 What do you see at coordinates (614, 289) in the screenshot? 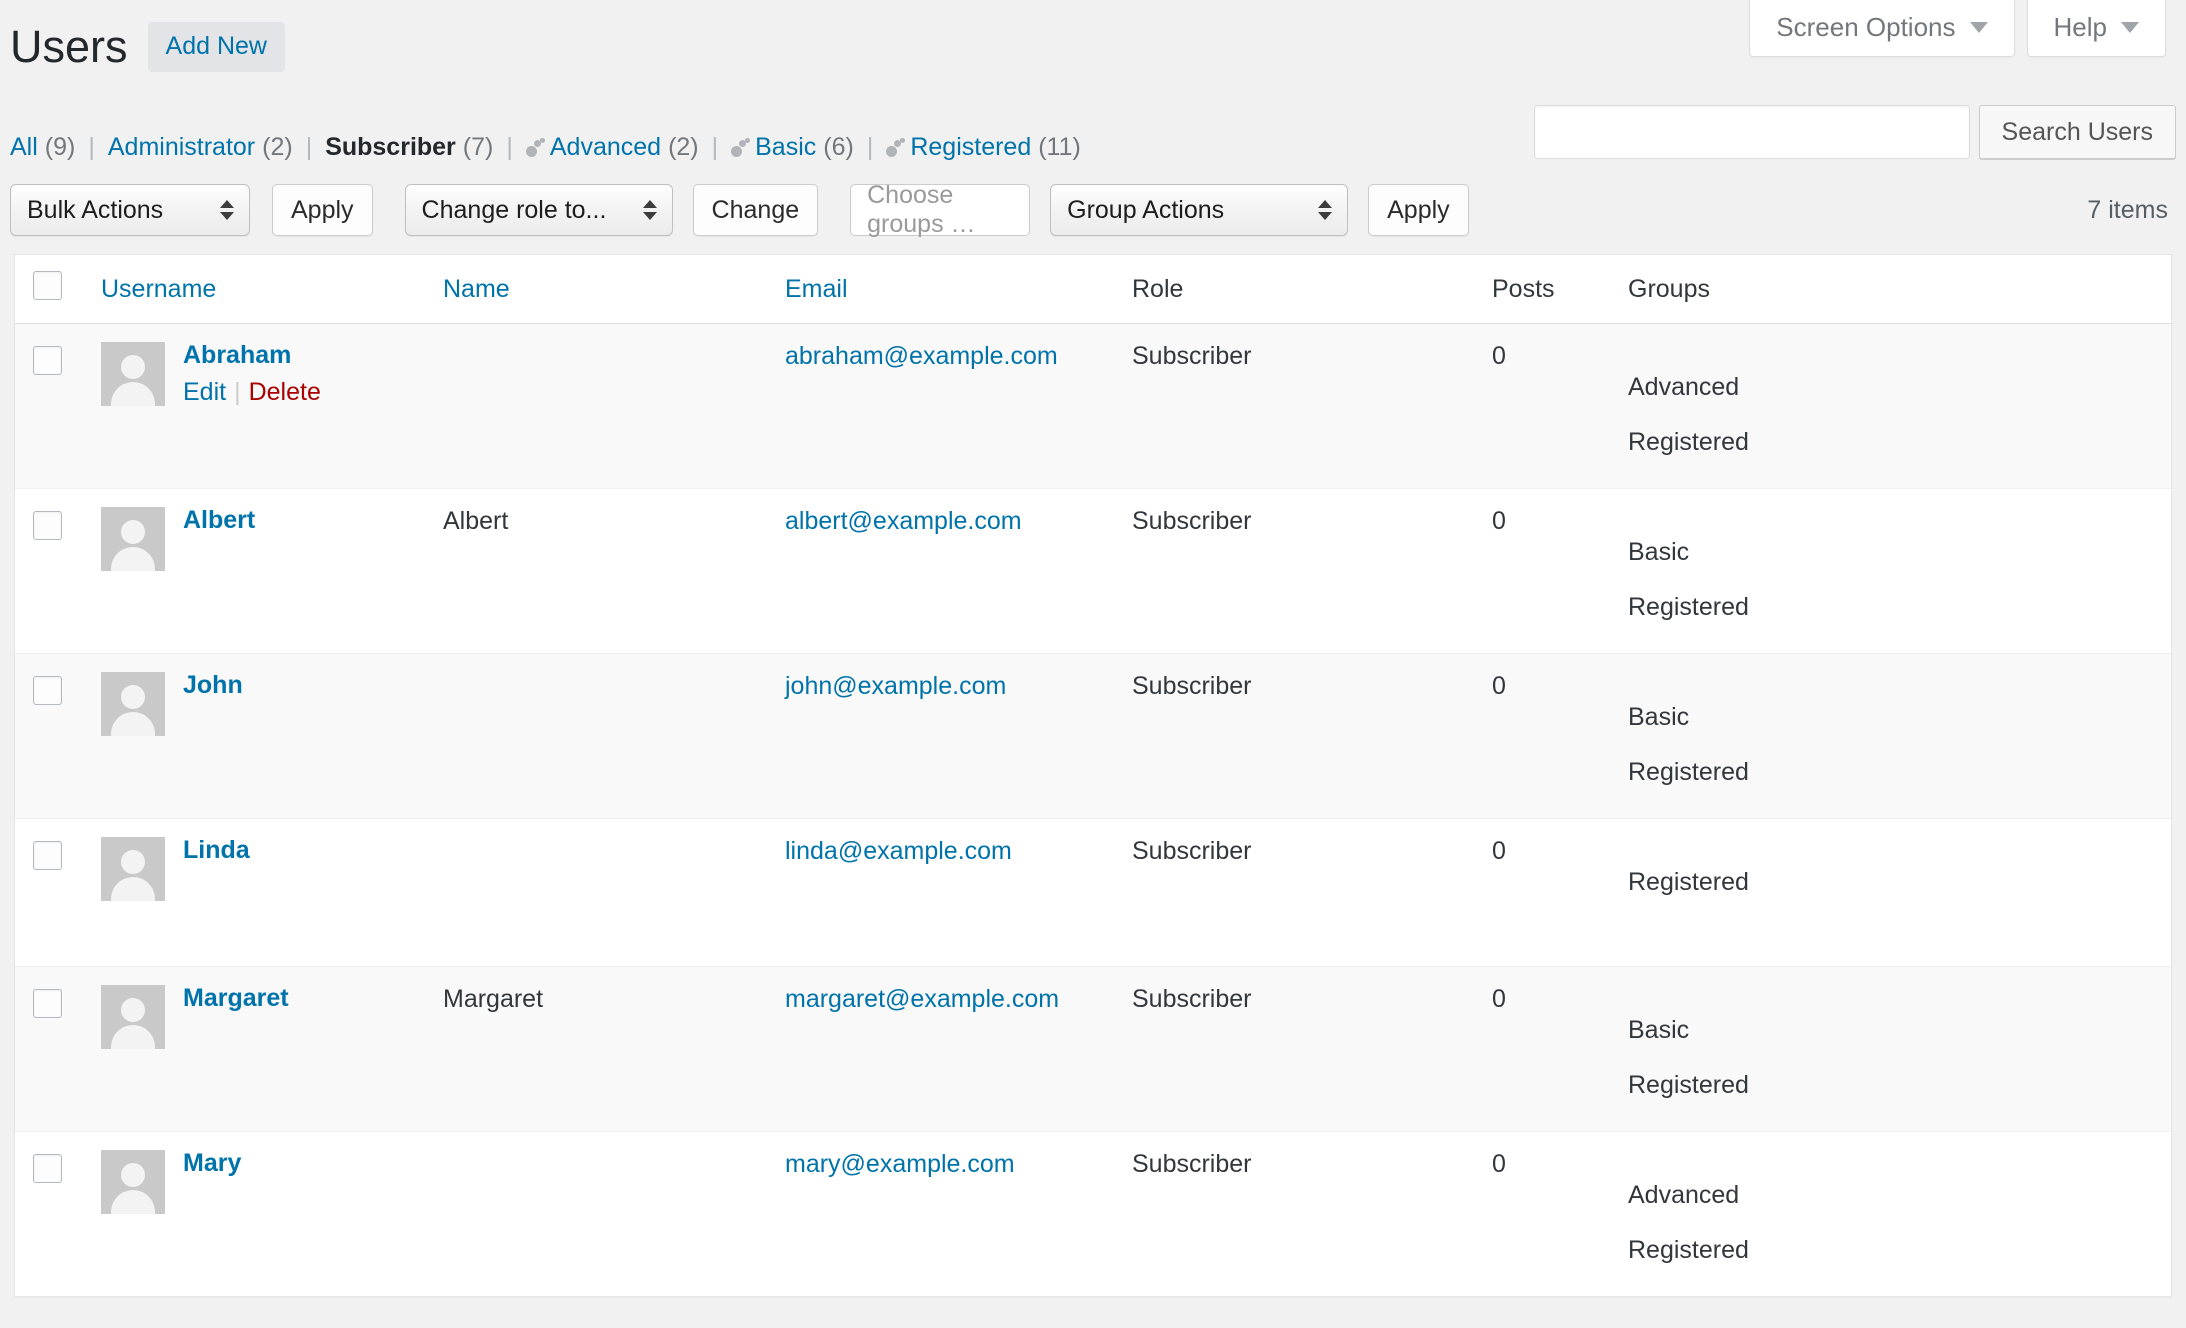
I see `column-header-name: Name` at bounding box center [614, 289].